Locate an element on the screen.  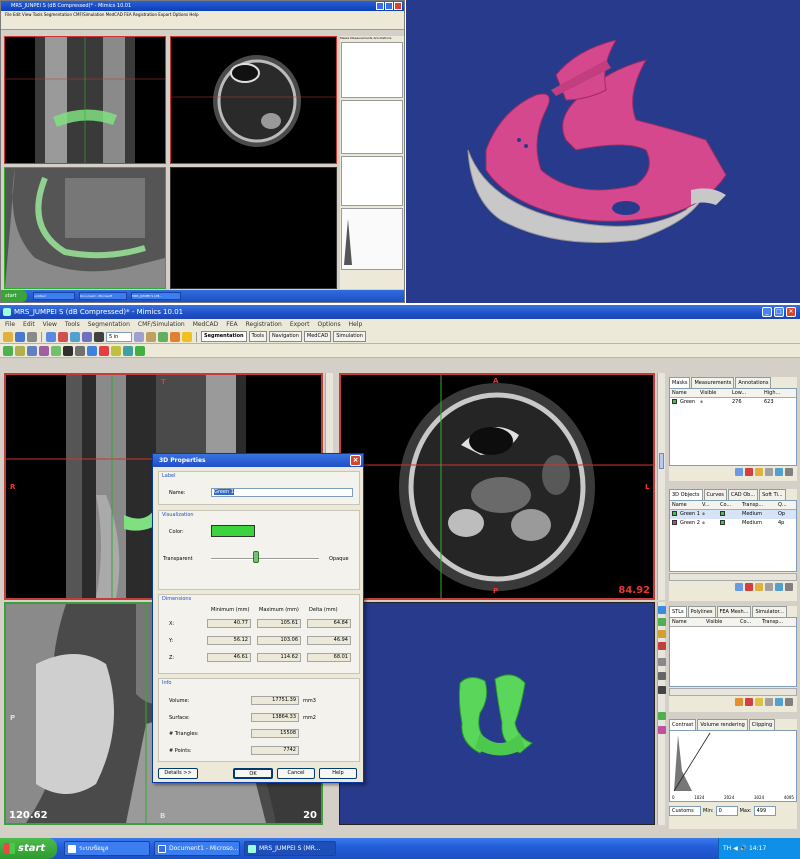
transparency-track is located at coordinates (265, 559).